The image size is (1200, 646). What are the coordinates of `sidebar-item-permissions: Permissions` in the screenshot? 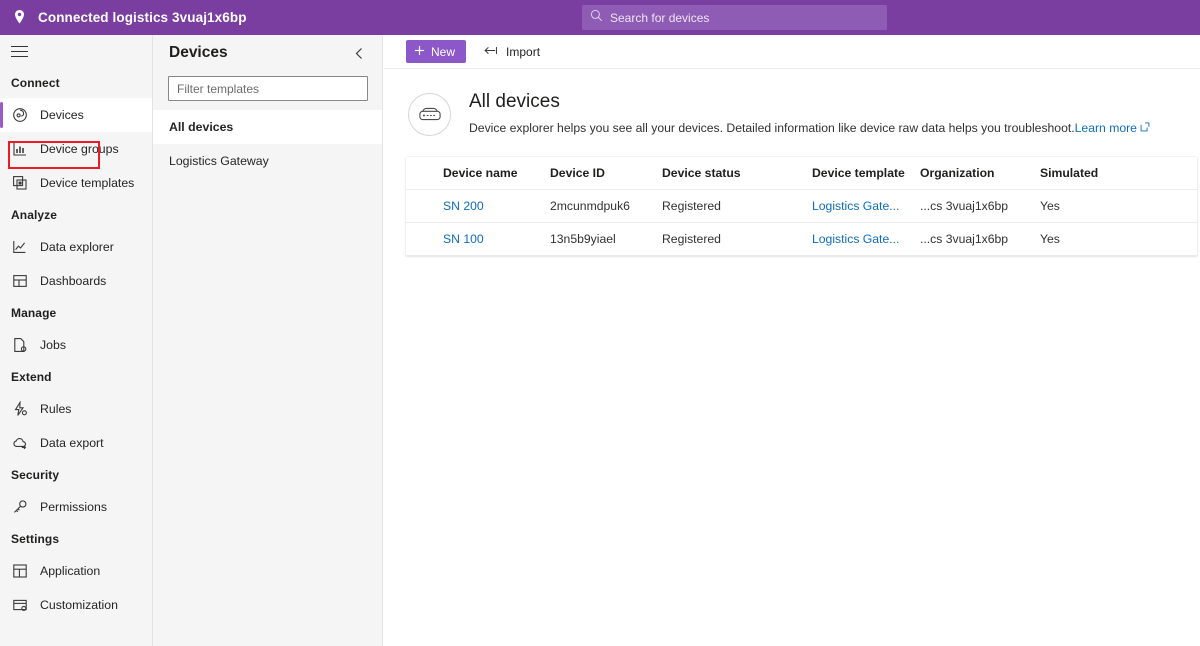 It's located at (76, 507).